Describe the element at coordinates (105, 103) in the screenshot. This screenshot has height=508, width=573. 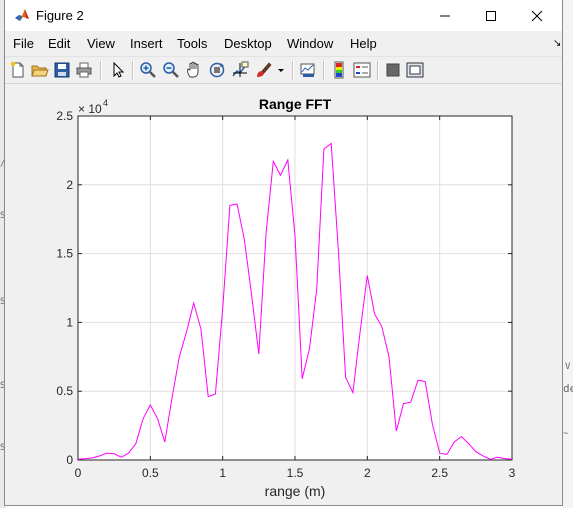
I see `y-exponent-power: 4` at that location.